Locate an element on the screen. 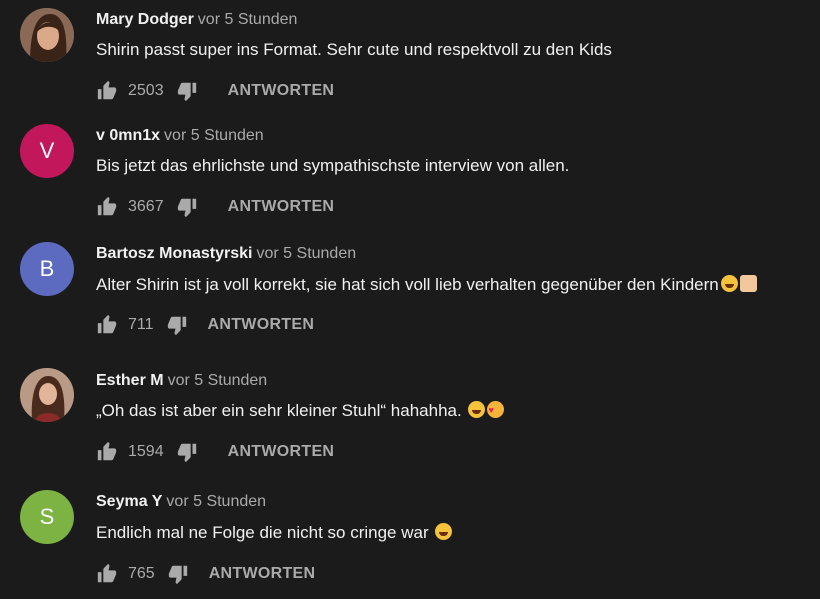 Image resolution: width=820 pixels, height=599 pixels. author-name: Seyma Y is located at coordinates (129, 501).